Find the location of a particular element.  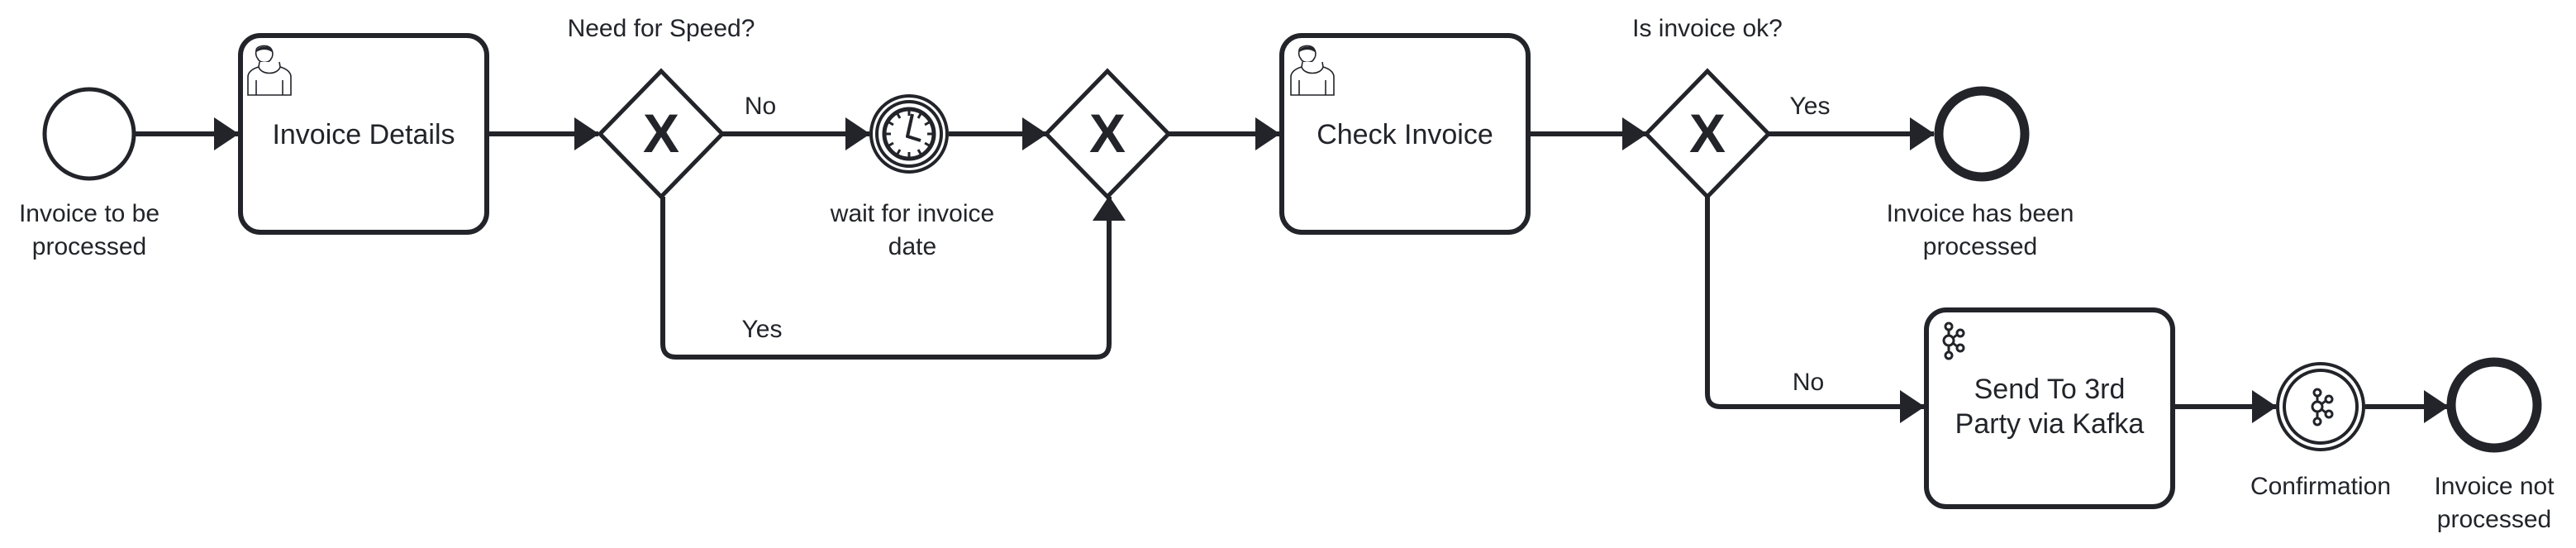

task-check-invoice: Check Invoice is located at coordinates (1405, 134).